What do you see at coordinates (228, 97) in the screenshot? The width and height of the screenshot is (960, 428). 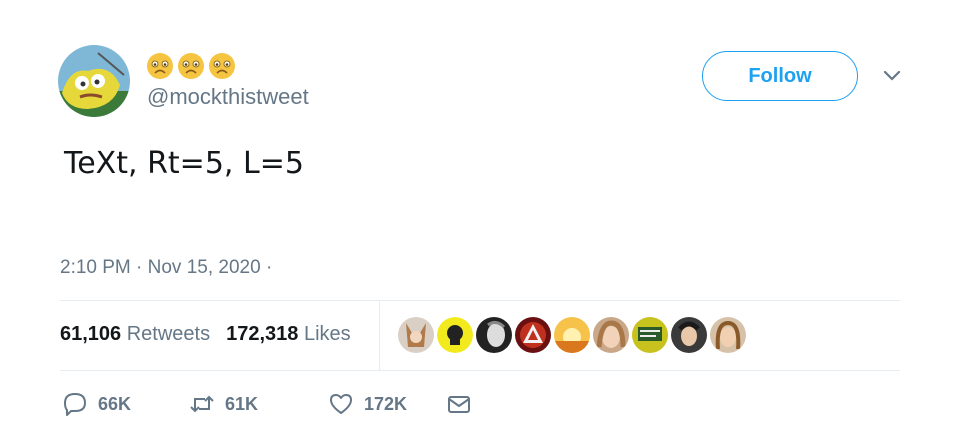 I see `user-handle: @mockthistweet` at bounding box center [228, 97].